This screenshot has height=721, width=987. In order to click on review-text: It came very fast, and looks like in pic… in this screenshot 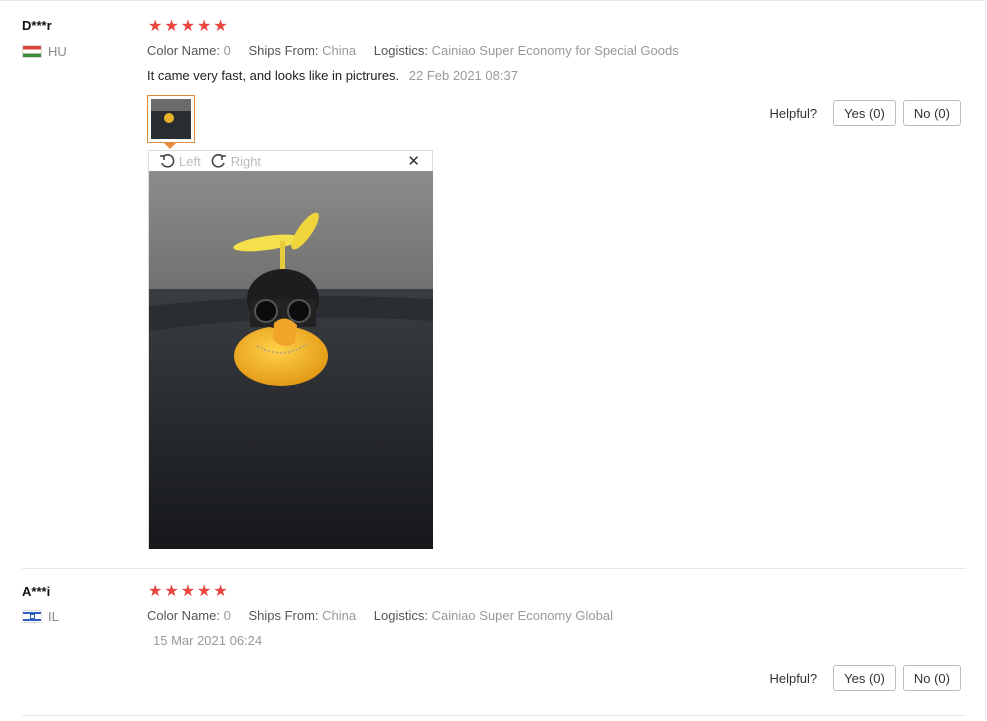, I will do `click(273, 75)`.